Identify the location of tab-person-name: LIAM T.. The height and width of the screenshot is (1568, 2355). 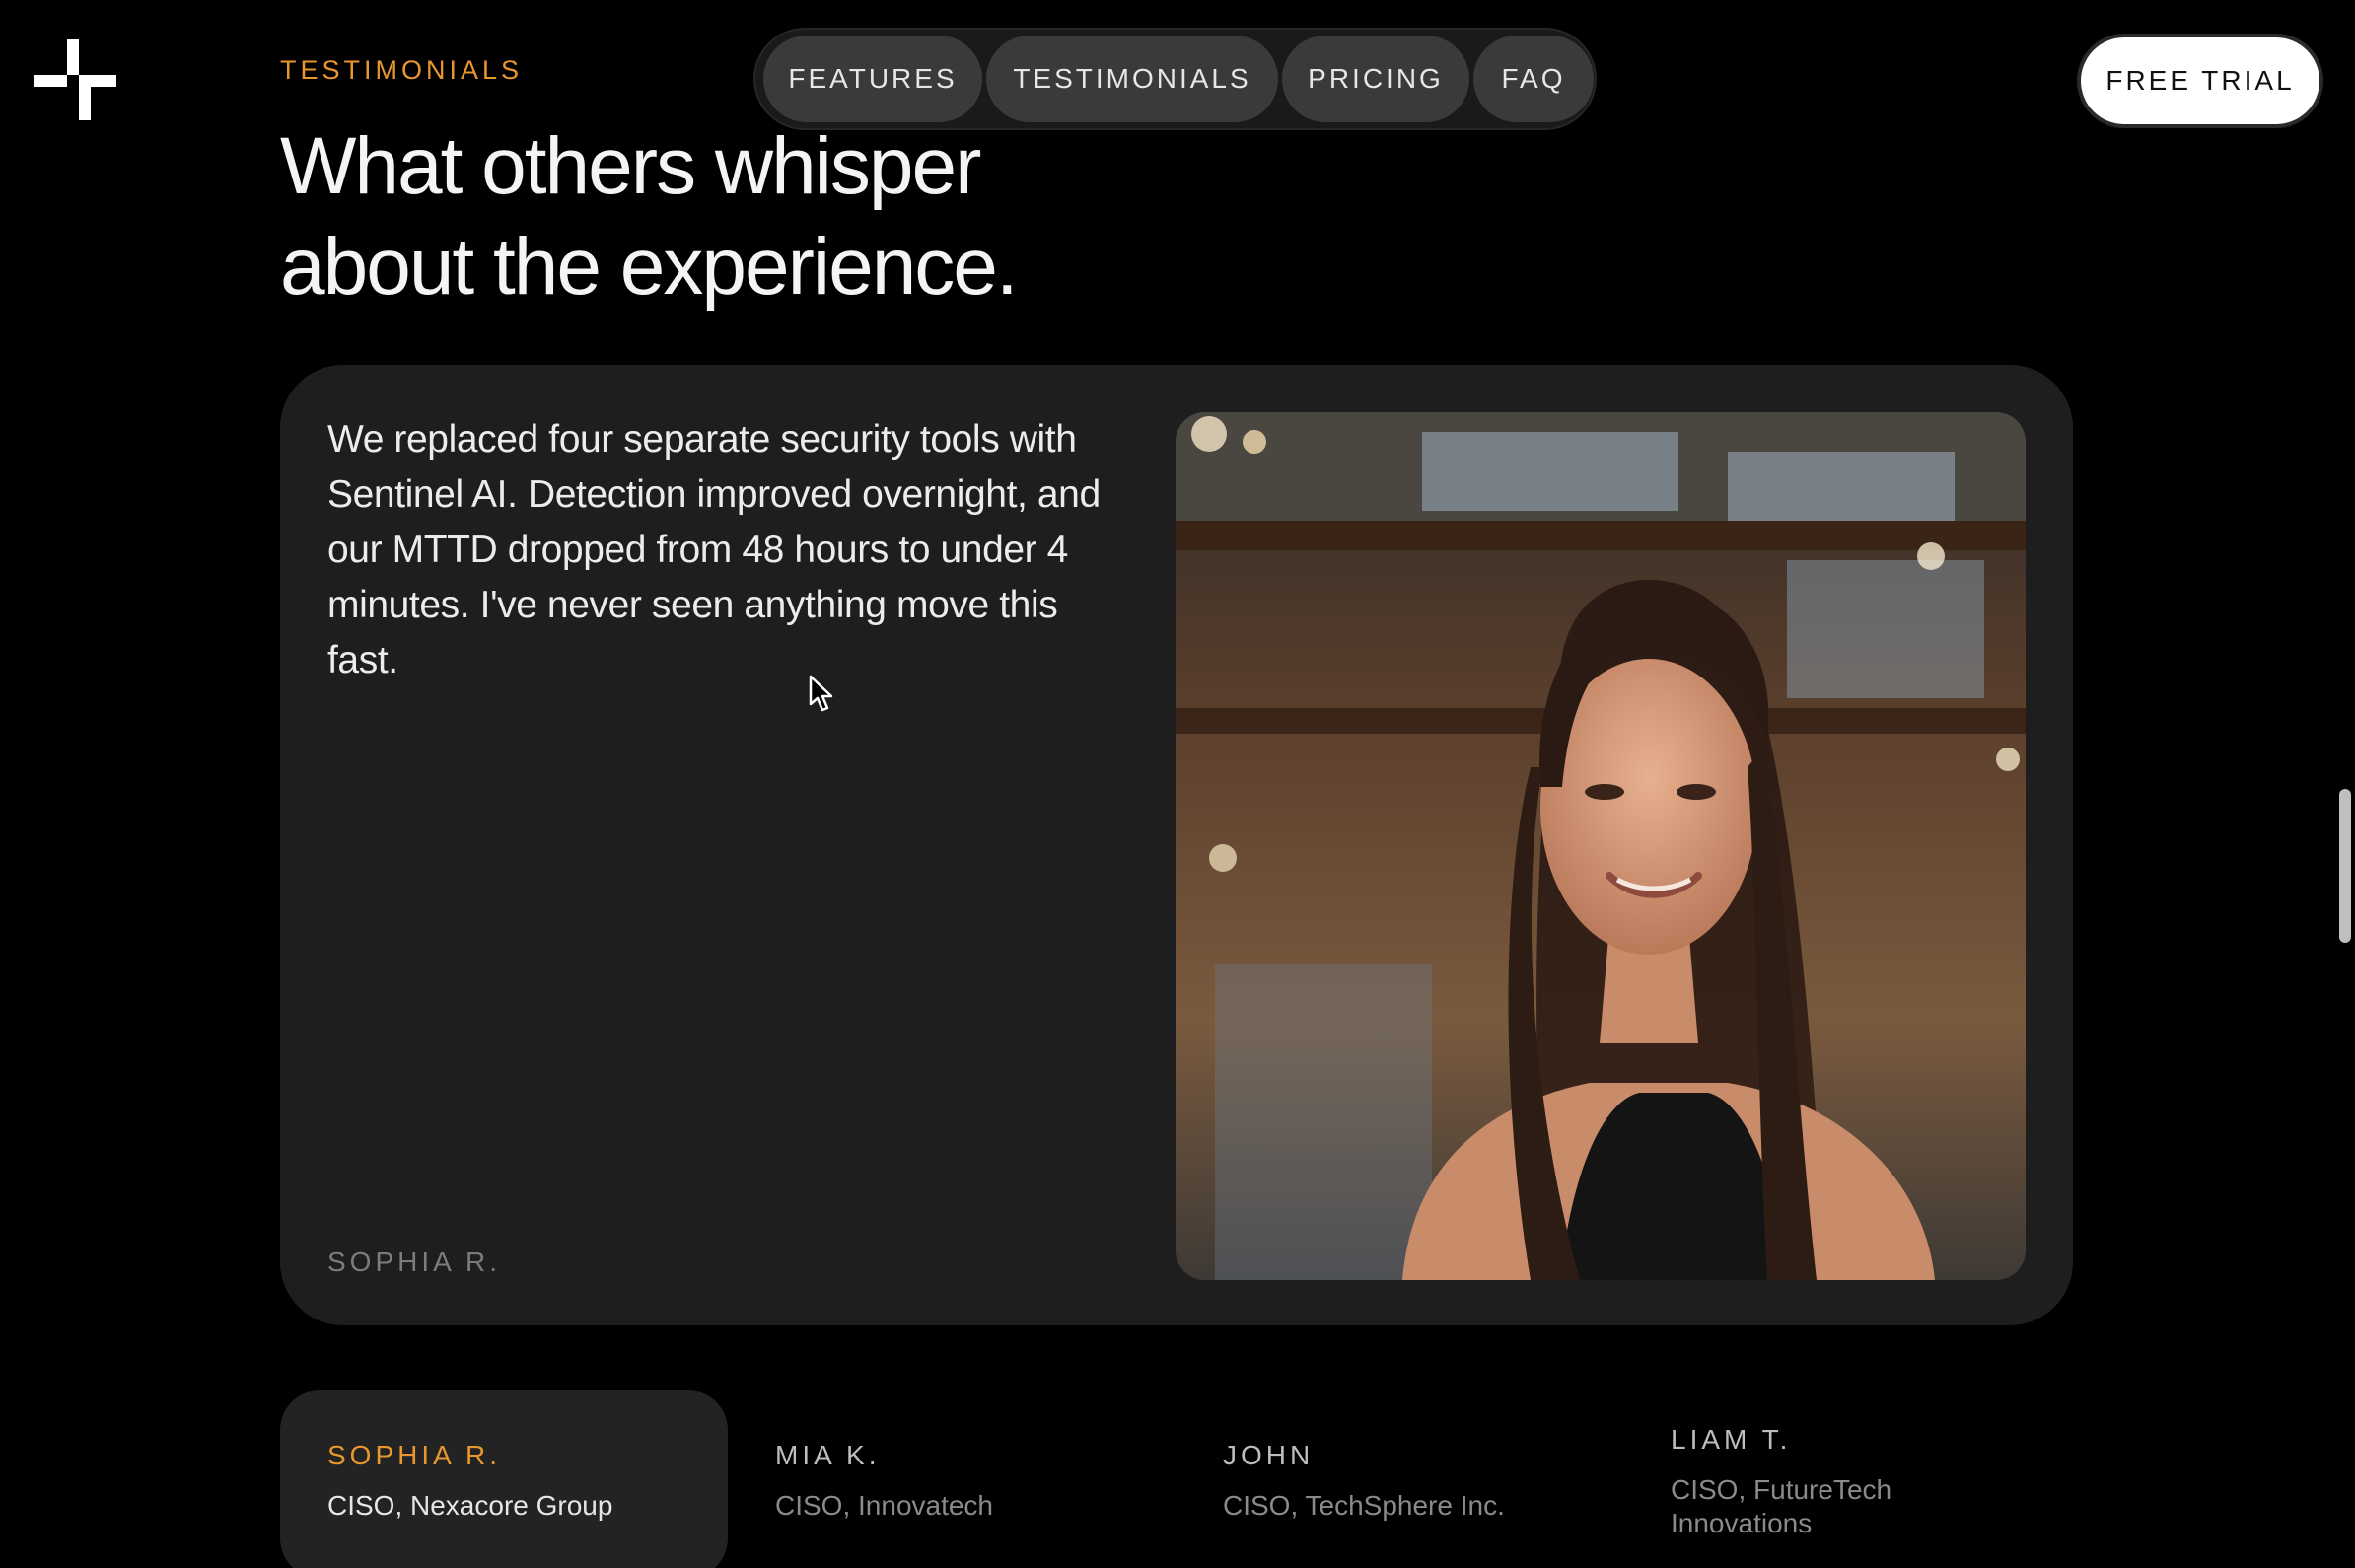
(1731, 1439).